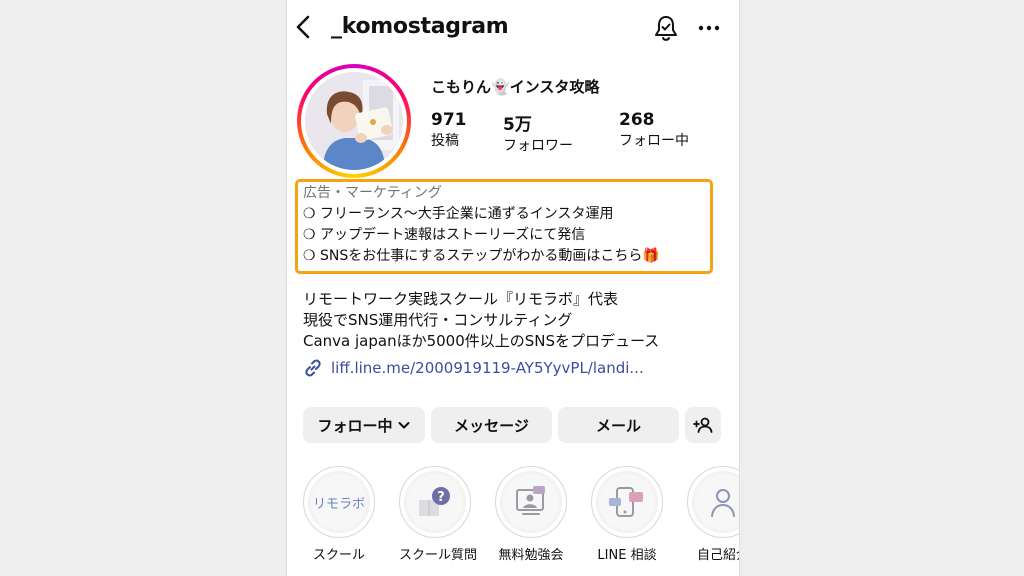 The height and width of the screenshot is (576, 1024). What do you see at coordinates (637, 120) in the screenshot?
I see `following-count: 268` at bounding box center [637, 120].